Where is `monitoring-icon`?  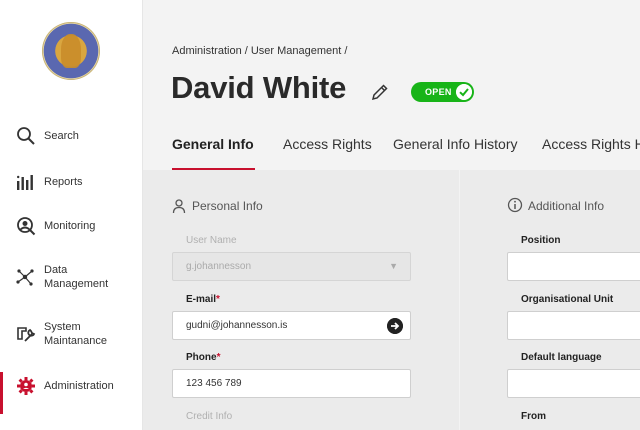 monitoring-icon is located at coordinates (26, 226).